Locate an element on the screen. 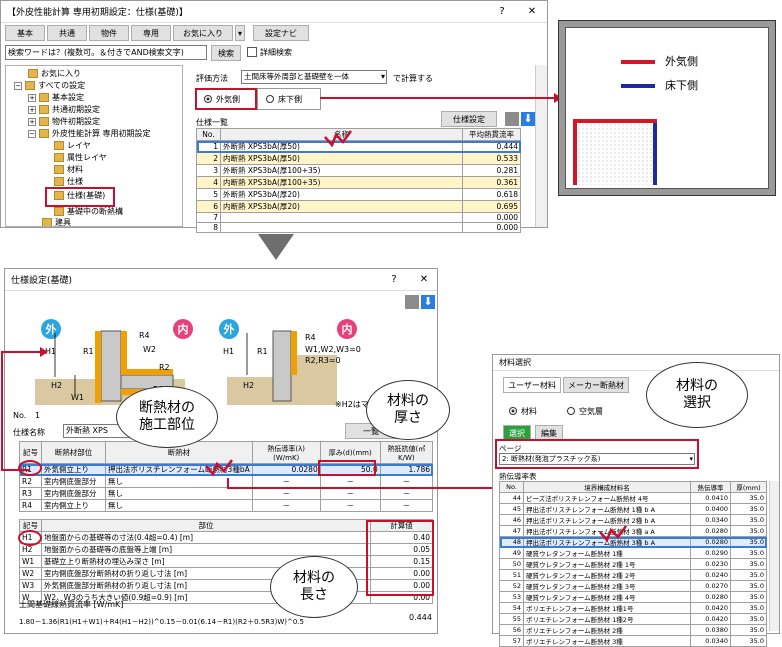 This screenshot has height=647, width=782. callout-thick: 材料の 厚さ is located at coordinates (408, 410).